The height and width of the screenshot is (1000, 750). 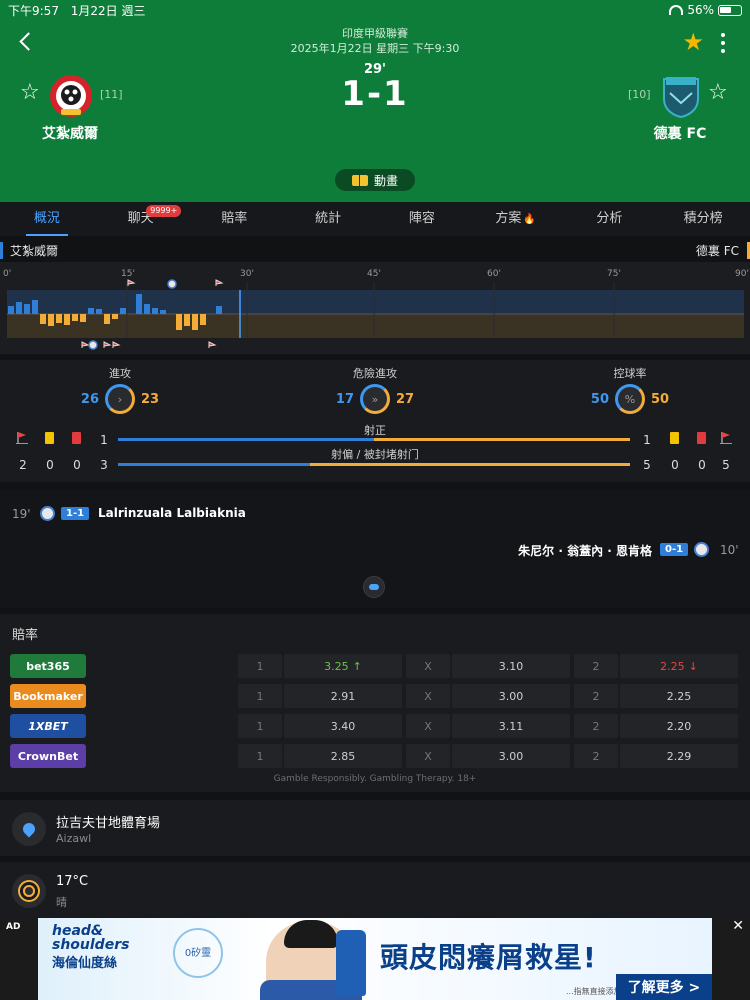 I want to click on ad-bottle-image, so click(x=351, y=963).